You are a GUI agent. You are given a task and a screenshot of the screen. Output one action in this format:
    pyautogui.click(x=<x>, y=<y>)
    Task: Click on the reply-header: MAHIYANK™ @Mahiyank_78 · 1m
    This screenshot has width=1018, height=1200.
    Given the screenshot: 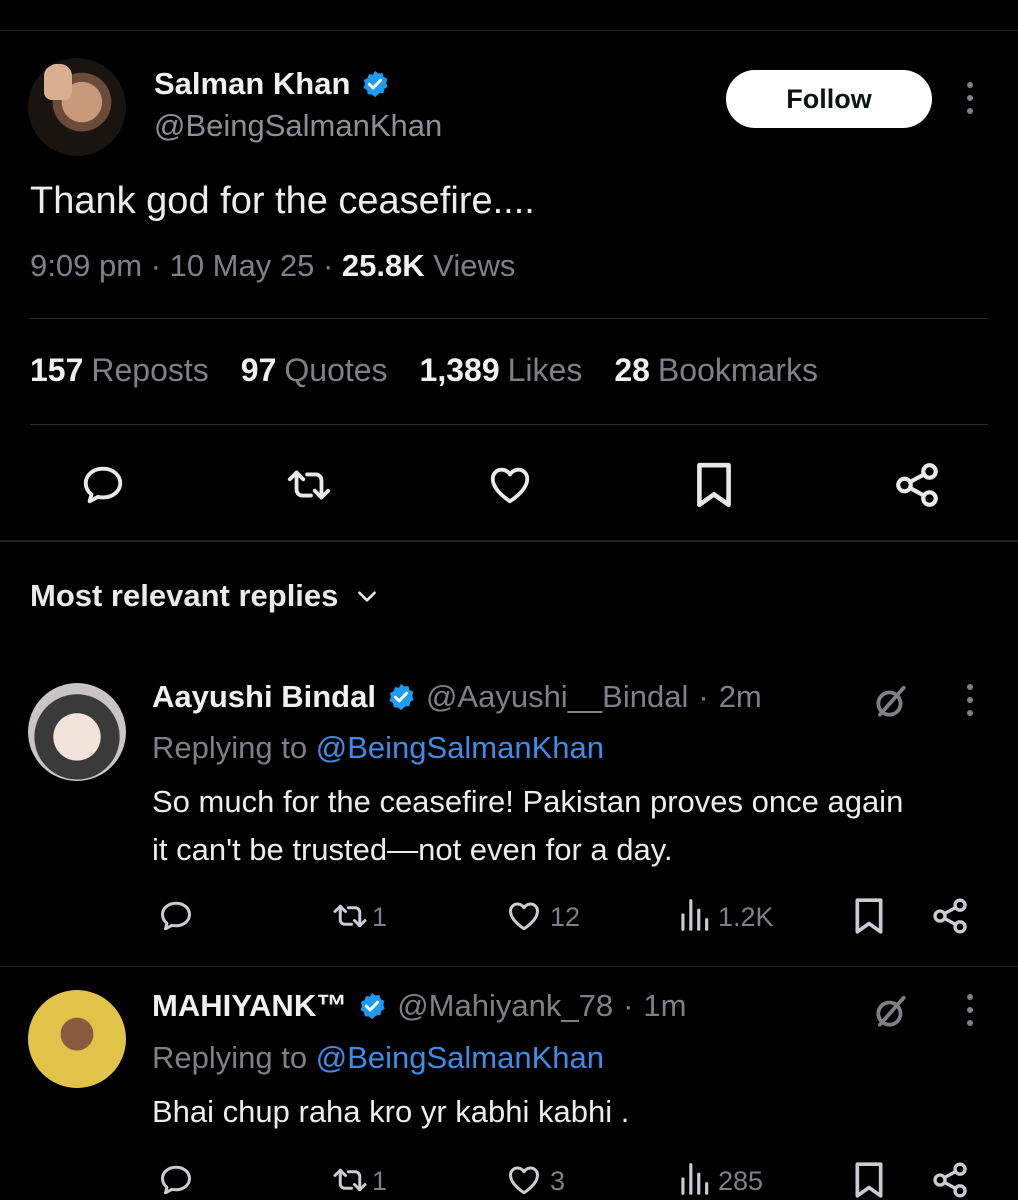 What is the action you would take?
    pyautogui.click(x=419, y=1006)
    